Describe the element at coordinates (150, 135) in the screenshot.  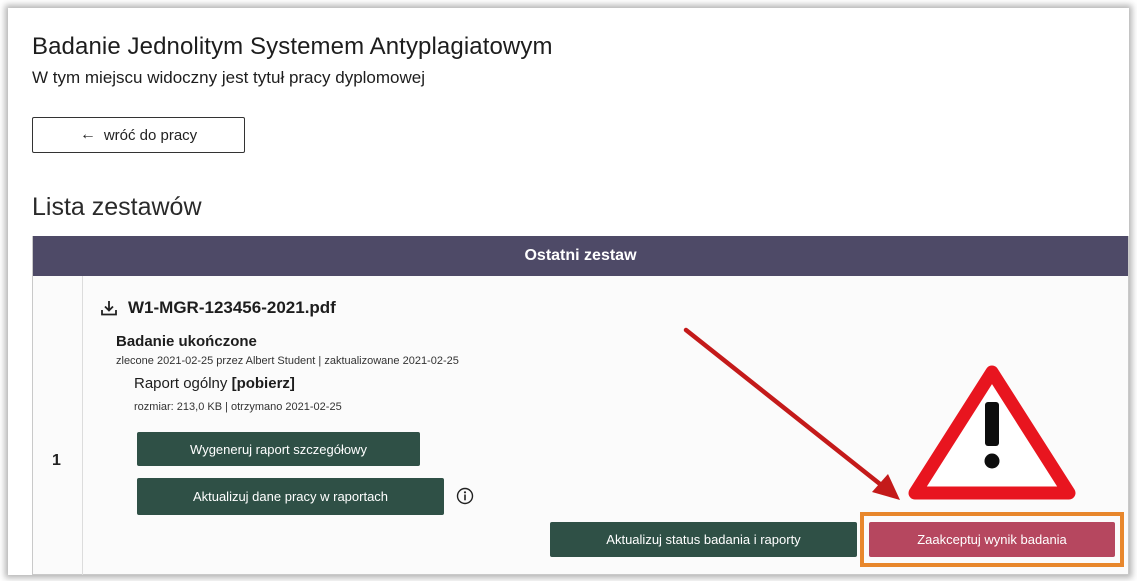
I see `back-button-label: wróć do pracy` at that location.